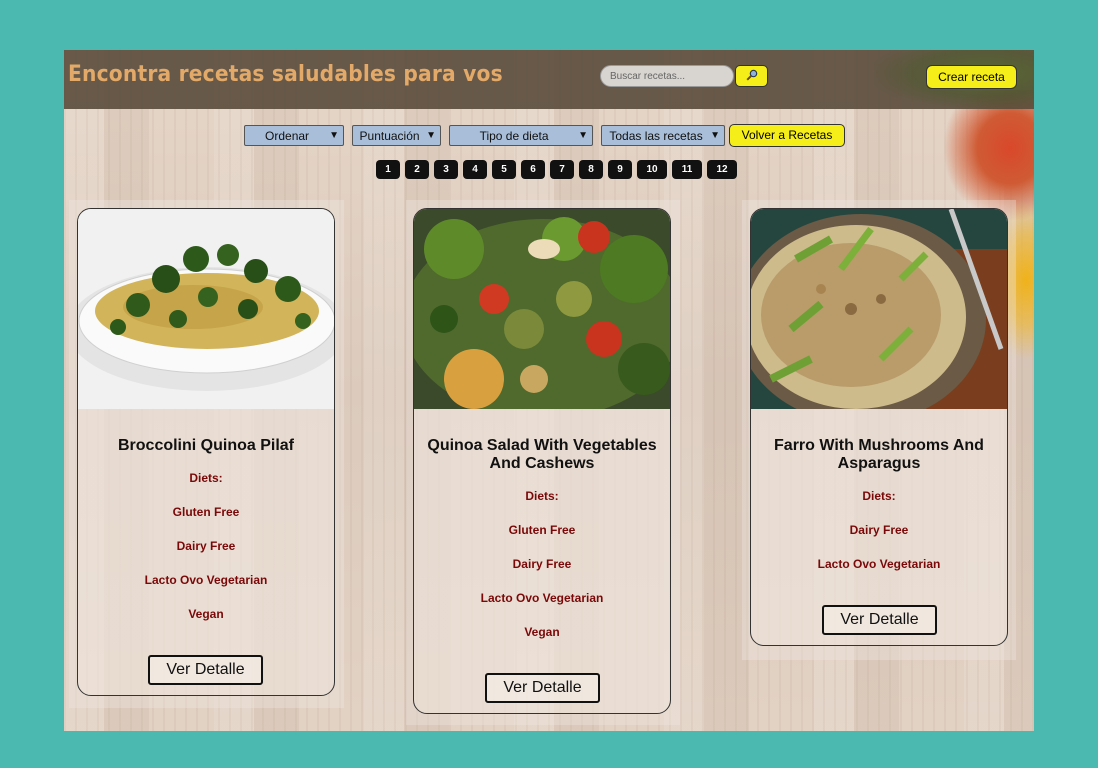  Describe the element at coordinates (620, 169) in the screenshot. I see `page-button: 9` at that location.